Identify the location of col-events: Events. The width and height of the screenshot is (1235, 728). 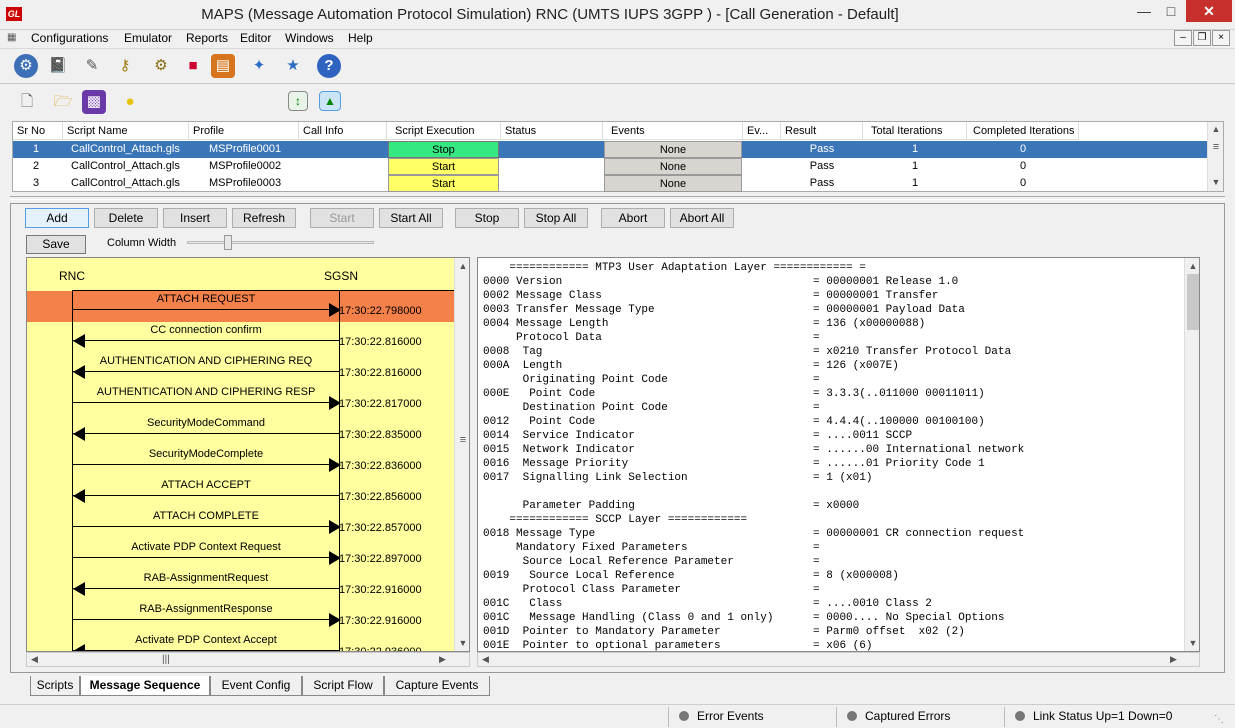
(673, 131).